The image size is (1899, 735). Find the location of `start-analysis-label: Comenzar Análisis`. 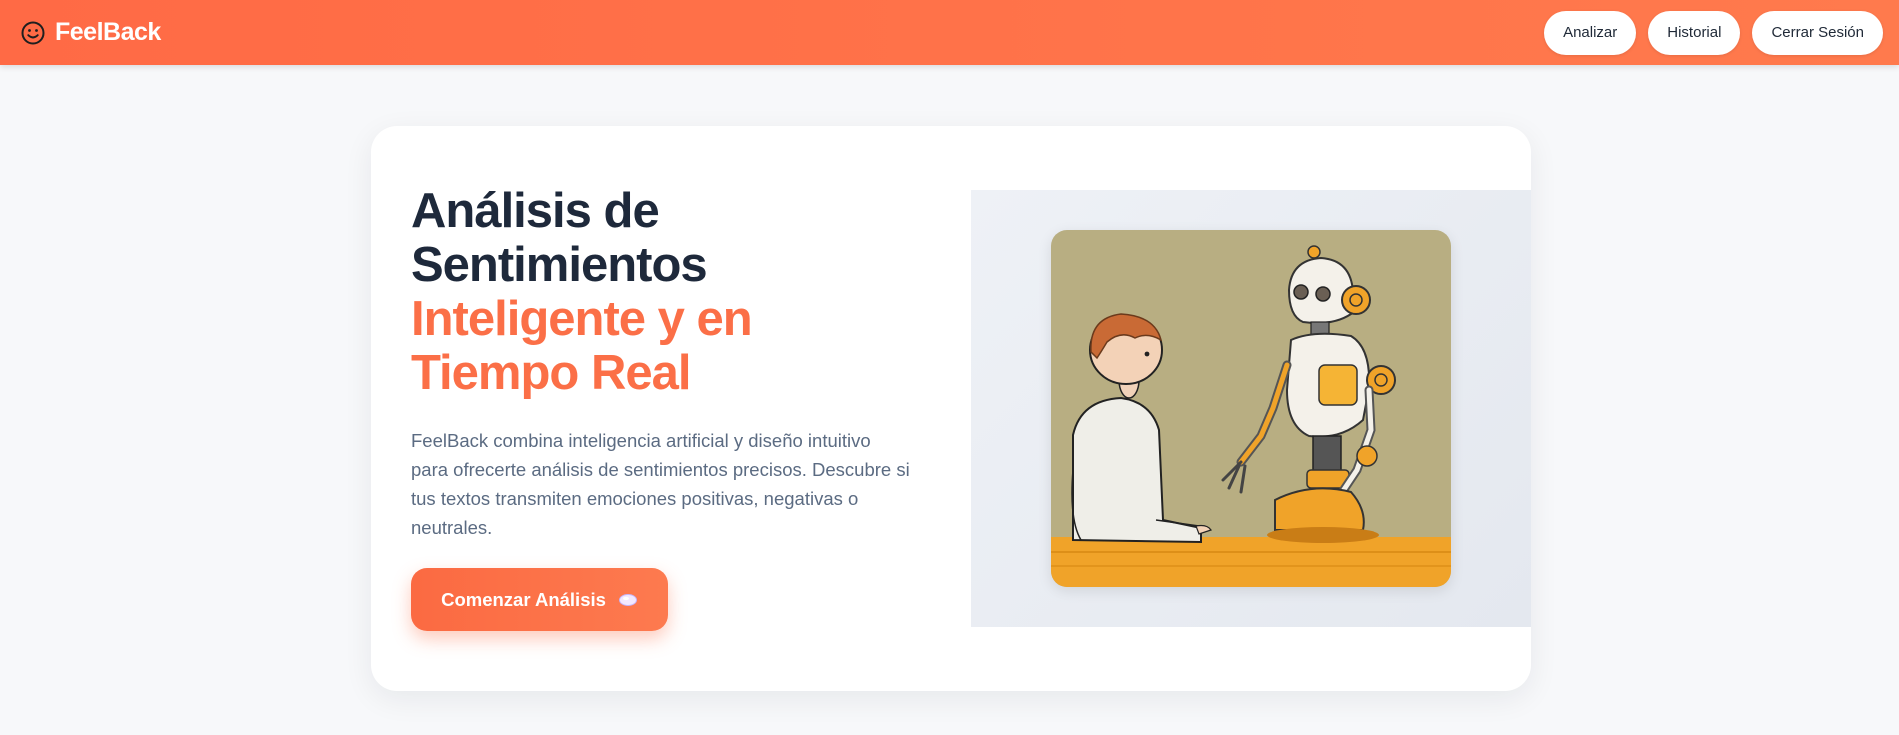

start-analysis-label: Comenzar Análisis is located at coordinates (523, 599).